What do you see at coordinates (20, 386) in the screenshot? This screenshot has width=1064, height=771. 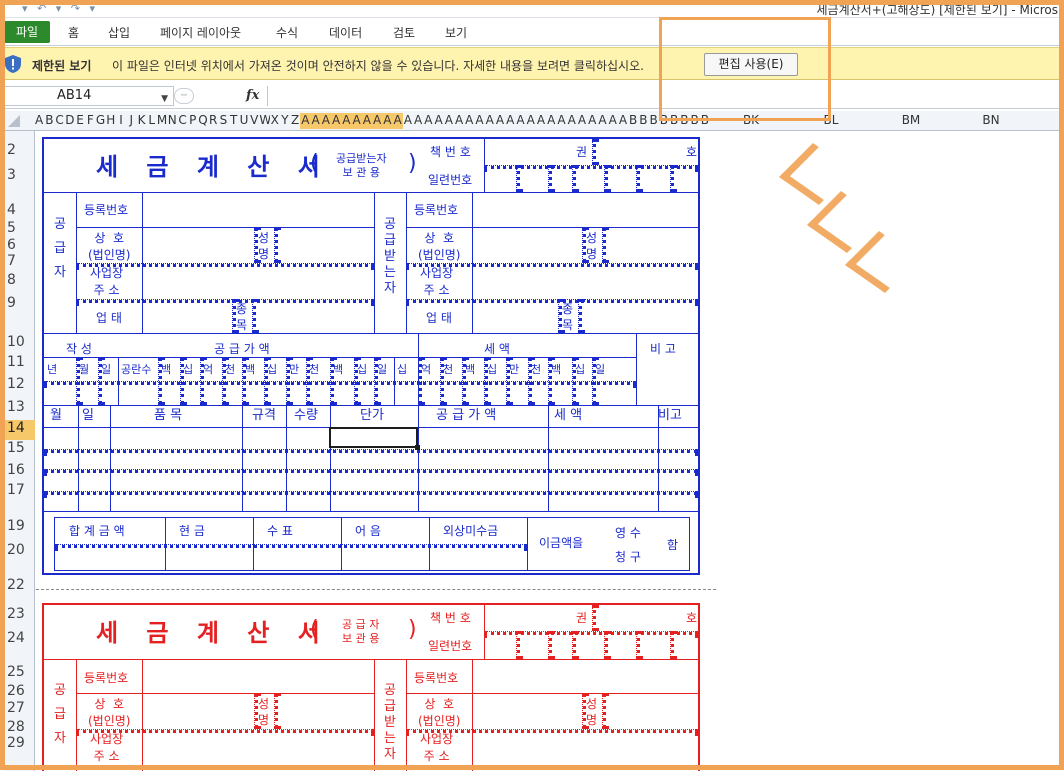 I see `row-header: 12` at bounding box center [20, 386].